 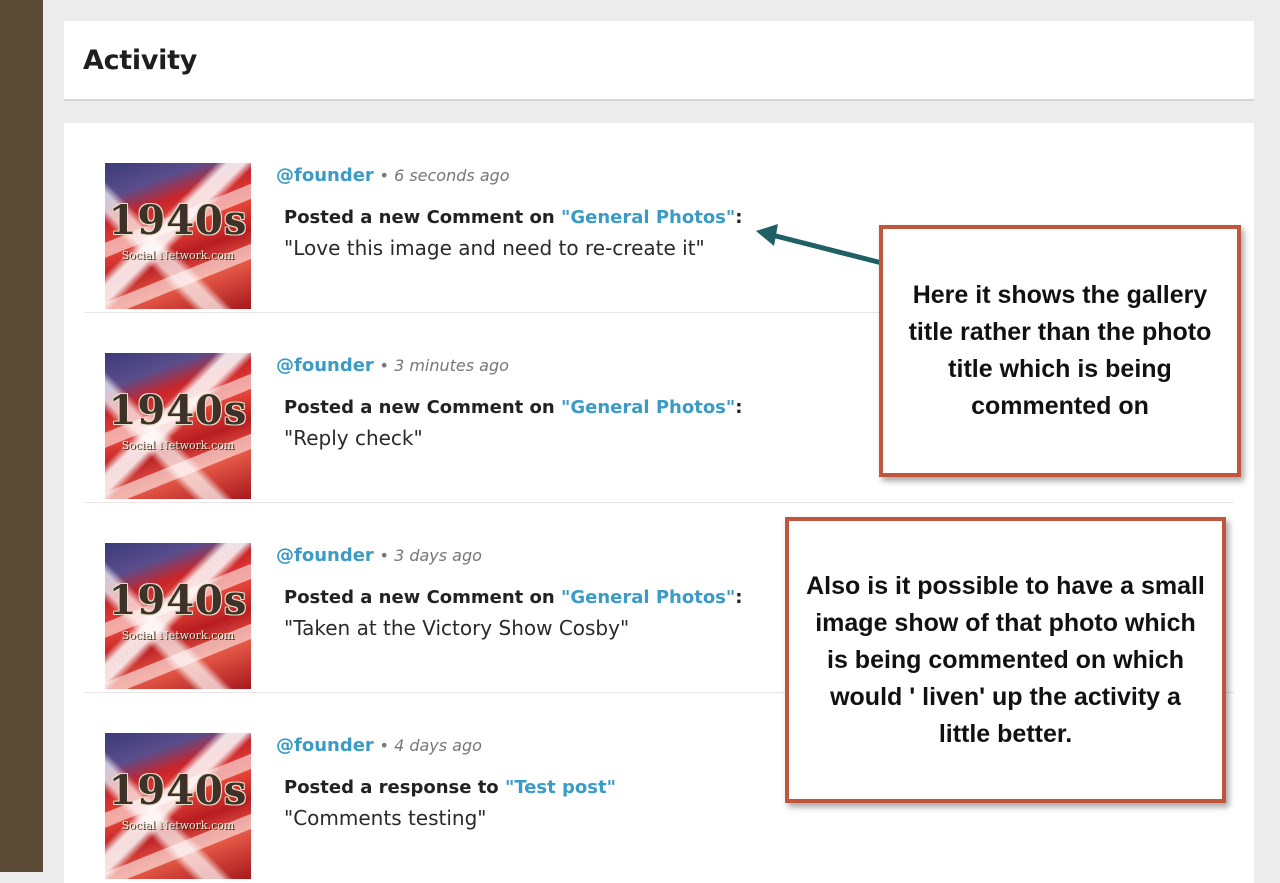 I want to click on activity-meta: @founder • 6 seconds ago, so click(x=393, y=175).